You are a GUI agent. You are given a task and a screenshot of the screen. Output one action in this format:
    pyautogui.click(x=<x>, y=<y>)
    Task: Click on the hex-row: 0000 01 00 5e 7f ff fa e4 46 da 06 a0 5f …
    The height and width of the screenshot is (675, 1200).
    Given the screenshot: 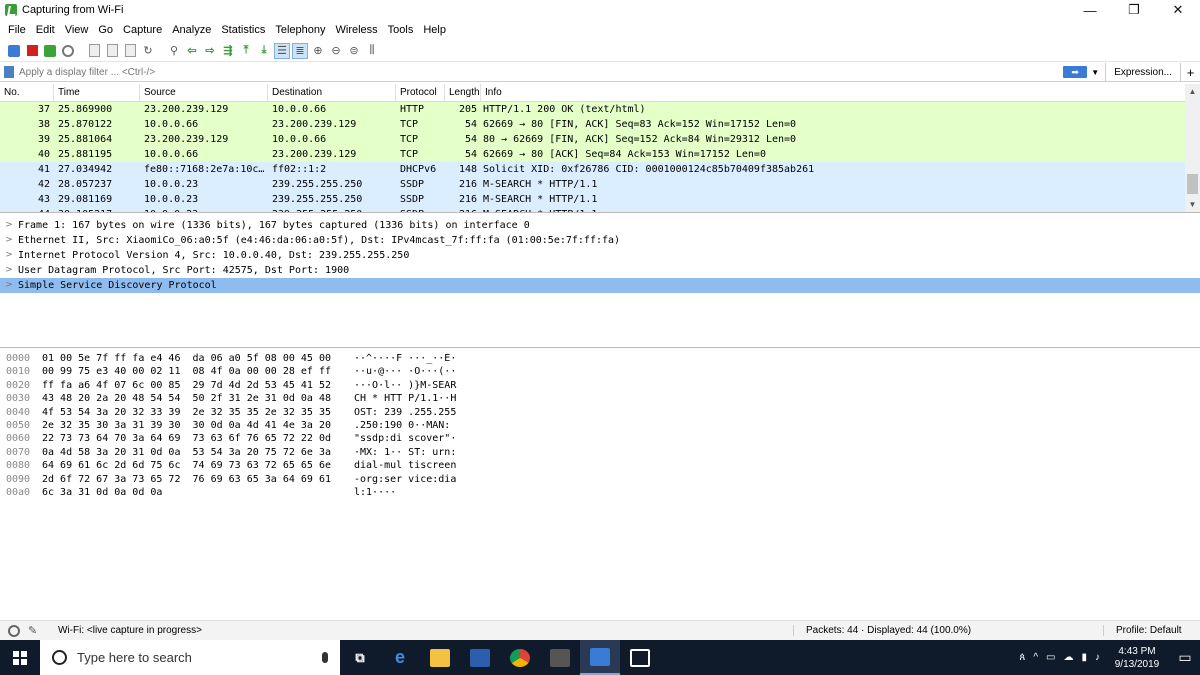 What is the action you would take?
    pyautogui.click(x=600, y=358)
    